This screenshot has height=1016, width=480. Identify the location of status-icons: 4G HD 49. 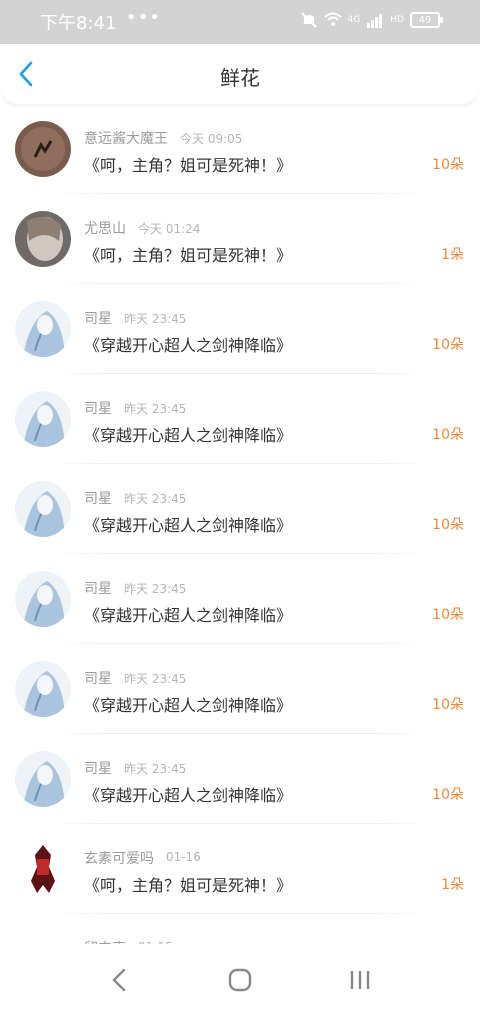
(371, 20).